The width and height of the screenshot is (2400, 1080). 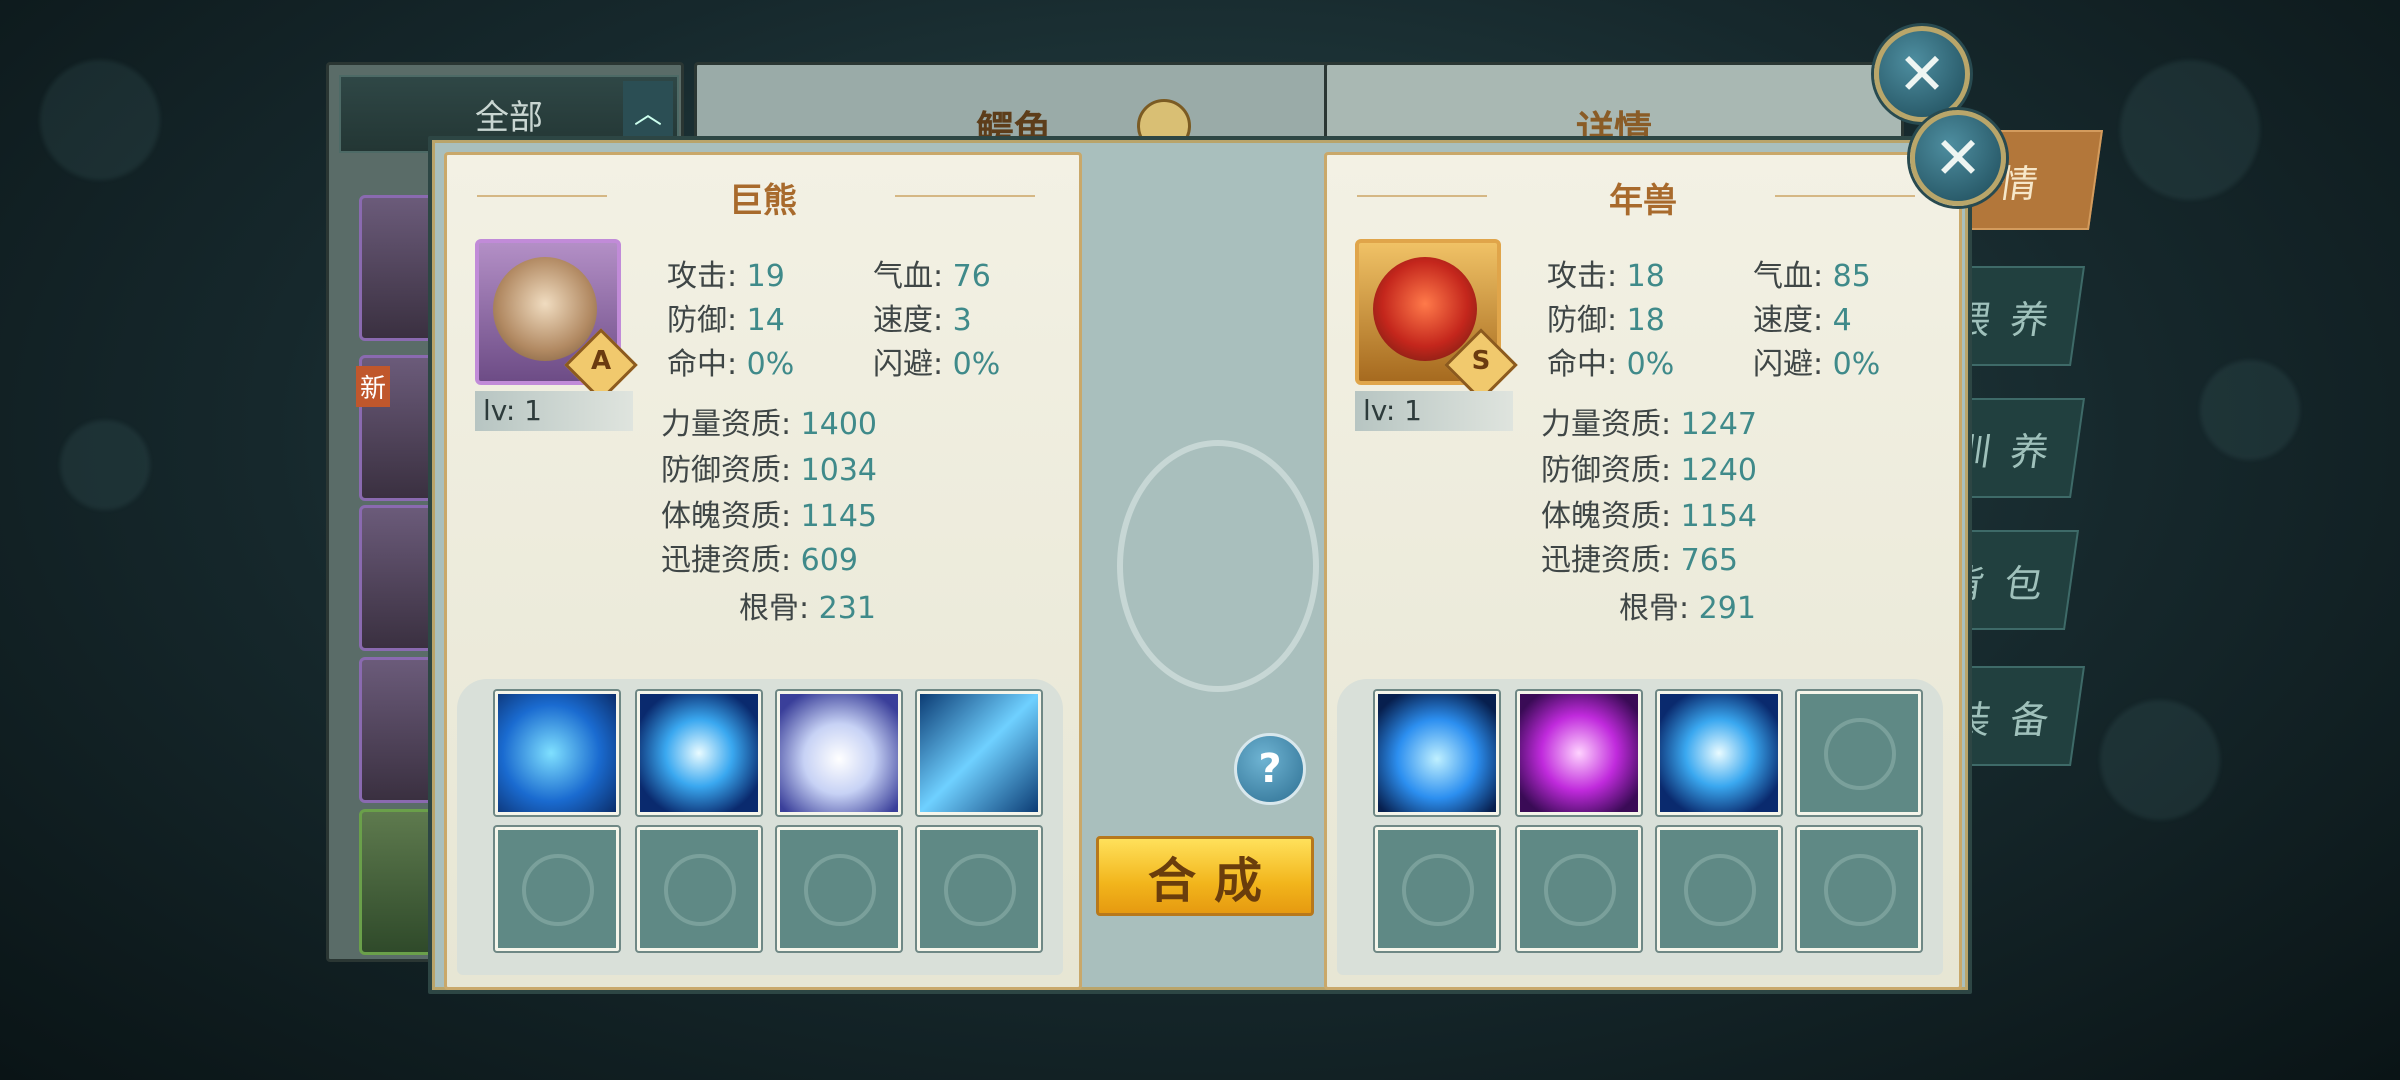 What do you see at coordinates (556, 320) in the screenshot?
I see `pet-avatar: A` at bounding box center [556, 320].